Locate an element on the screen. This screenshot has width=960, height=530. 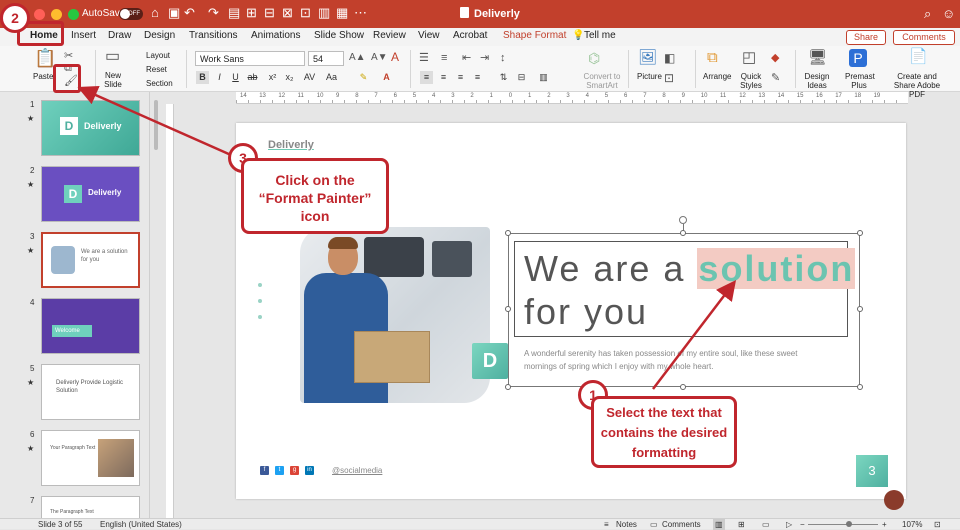
qat-custom-icon-5: ⊡ is located at coordinates (305, 13).